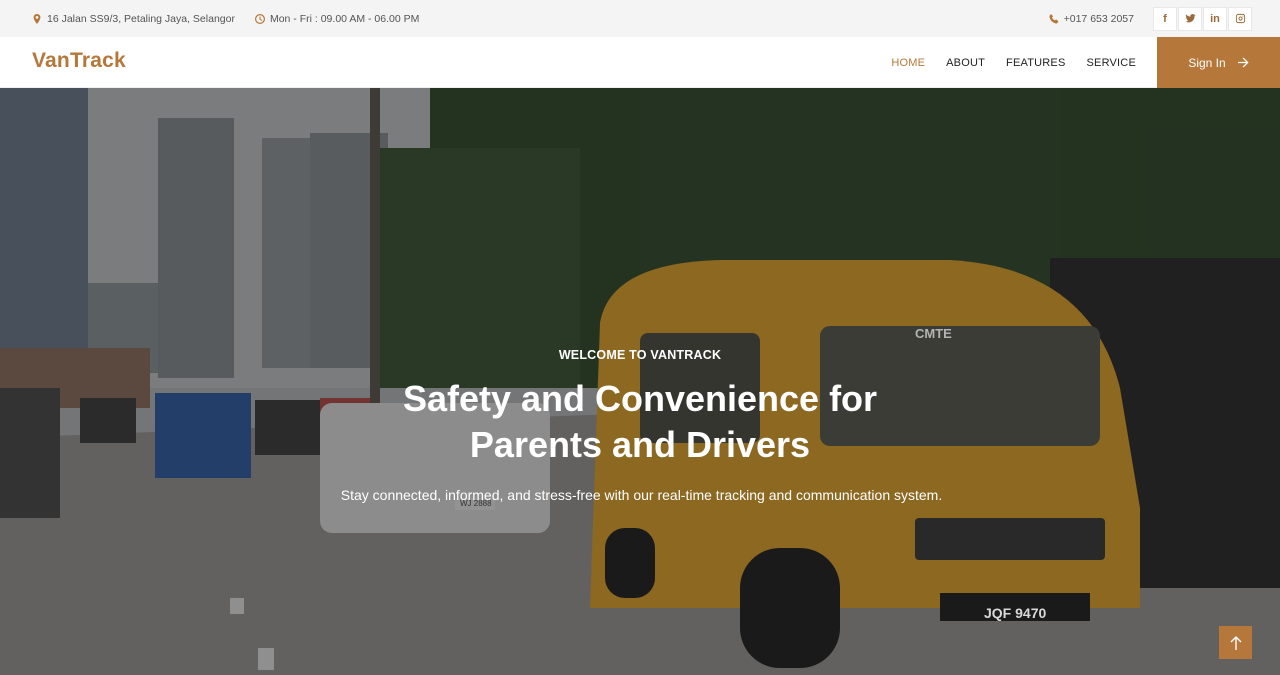 The width and height of the screenshot is (1280, 675). Describe the element at coordinates (259, 18) in the screenshot. I see `clock-icon` at that location.